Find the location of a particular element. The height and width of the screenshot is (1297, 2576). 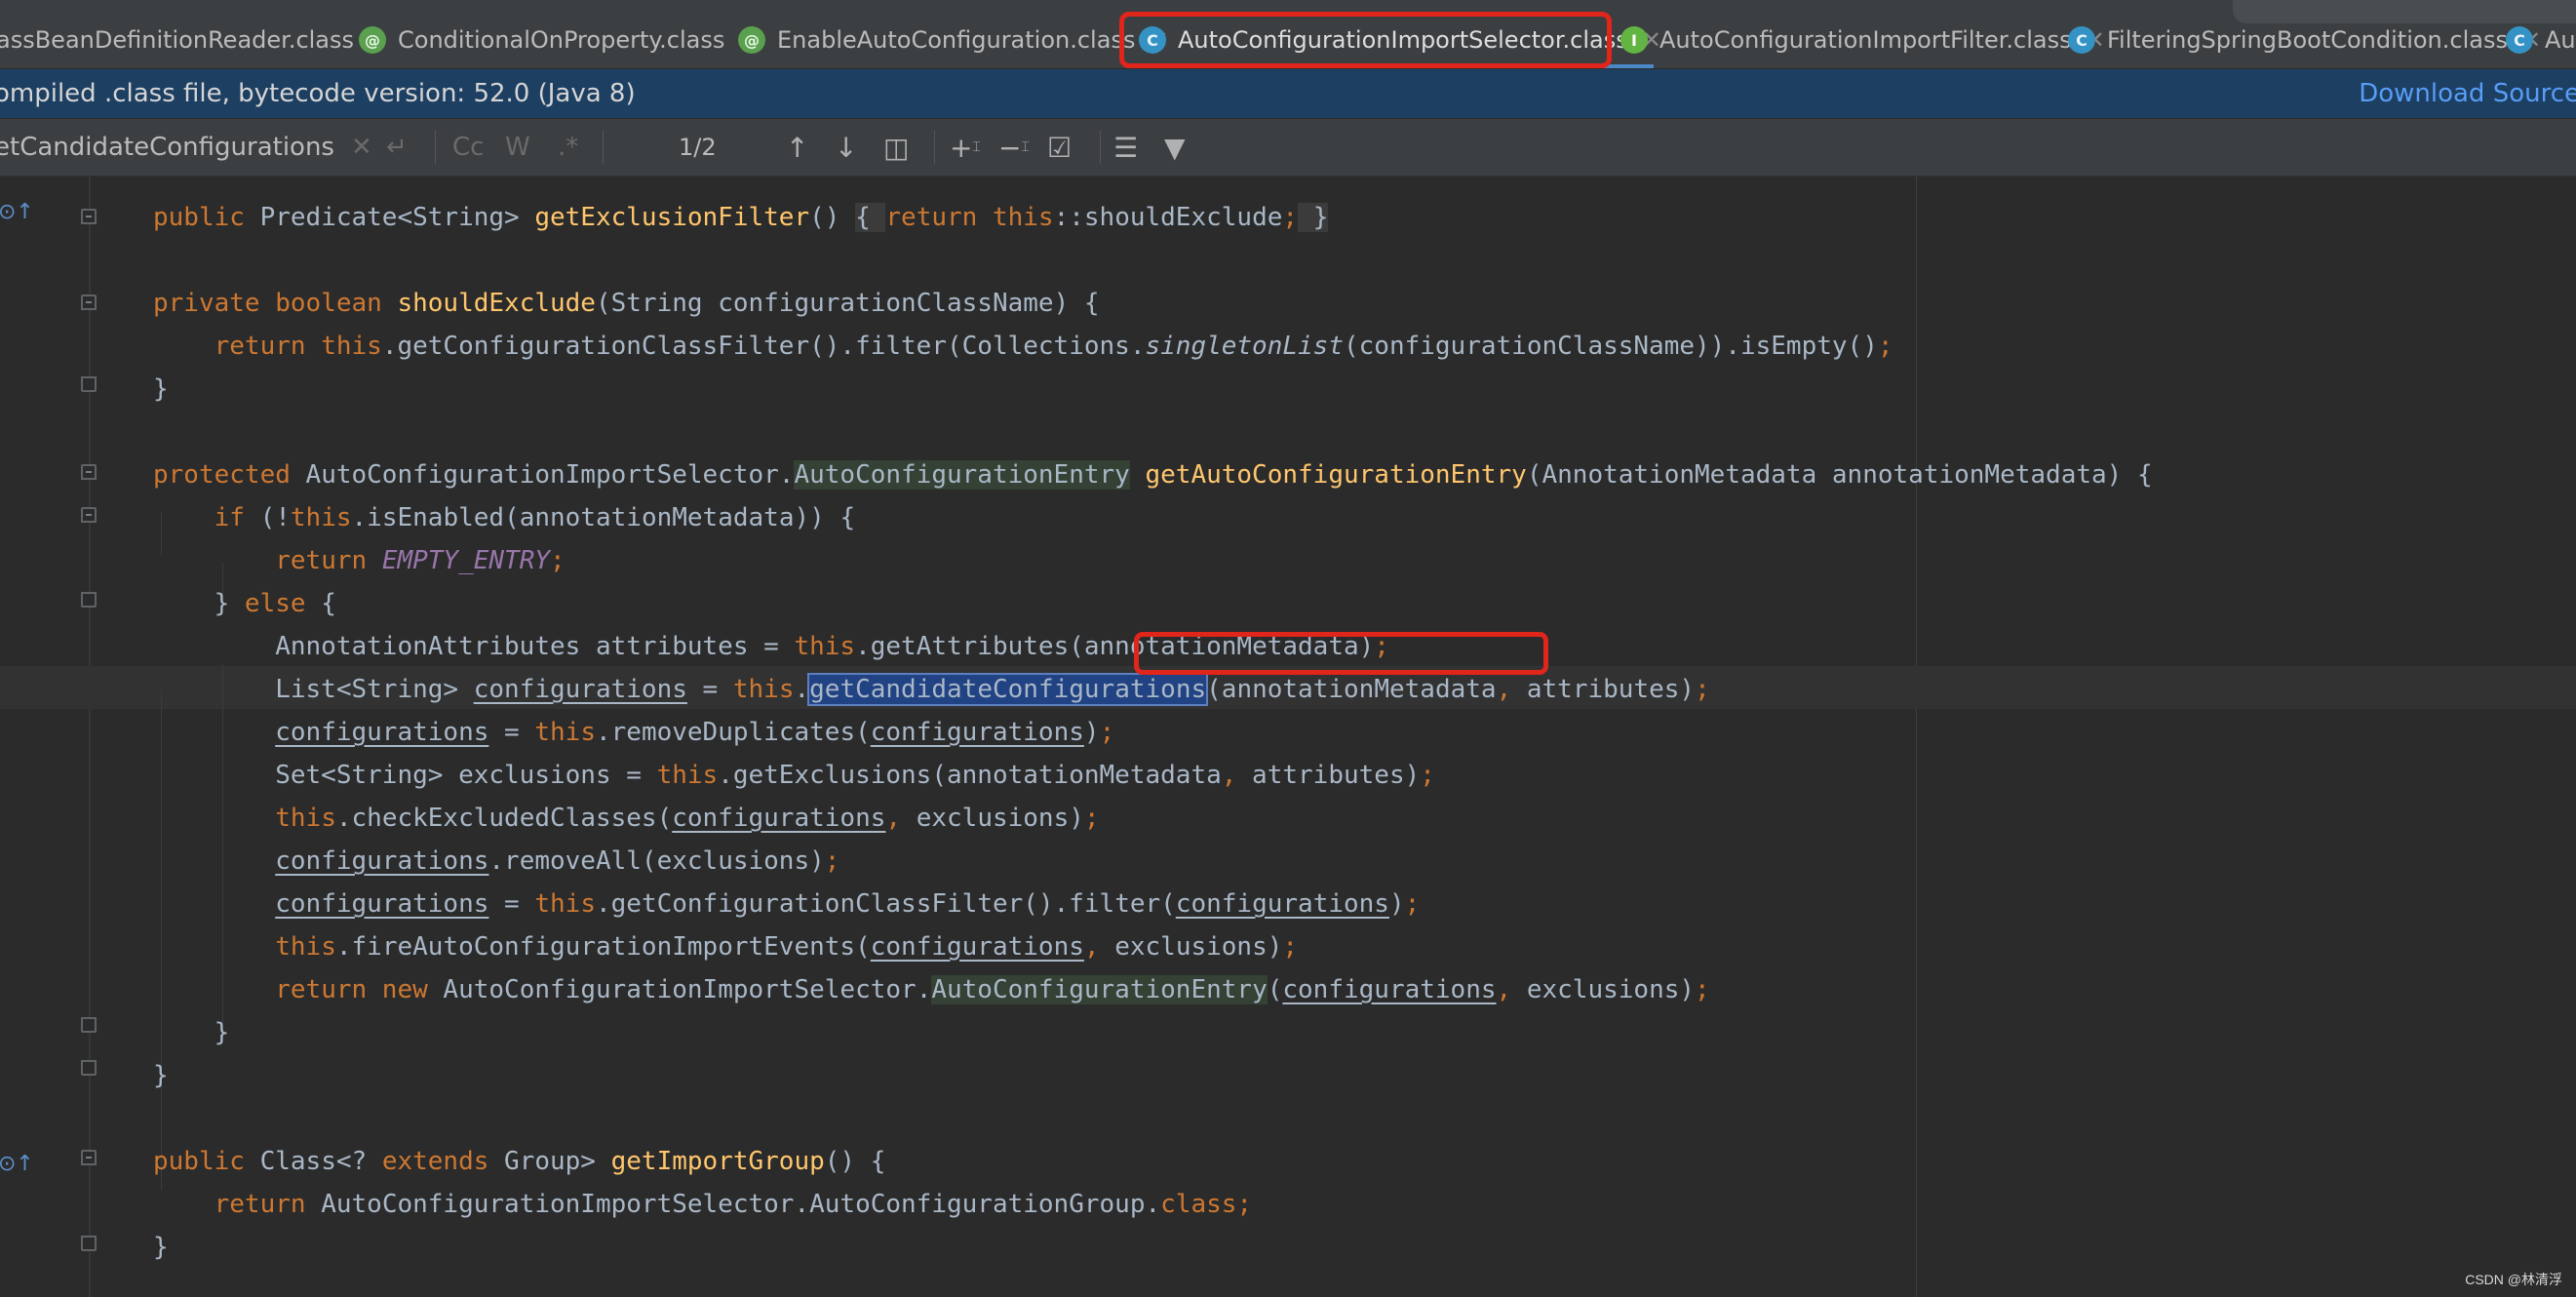

clear-search-icon: ✕ is located at coordinates (361, 147).